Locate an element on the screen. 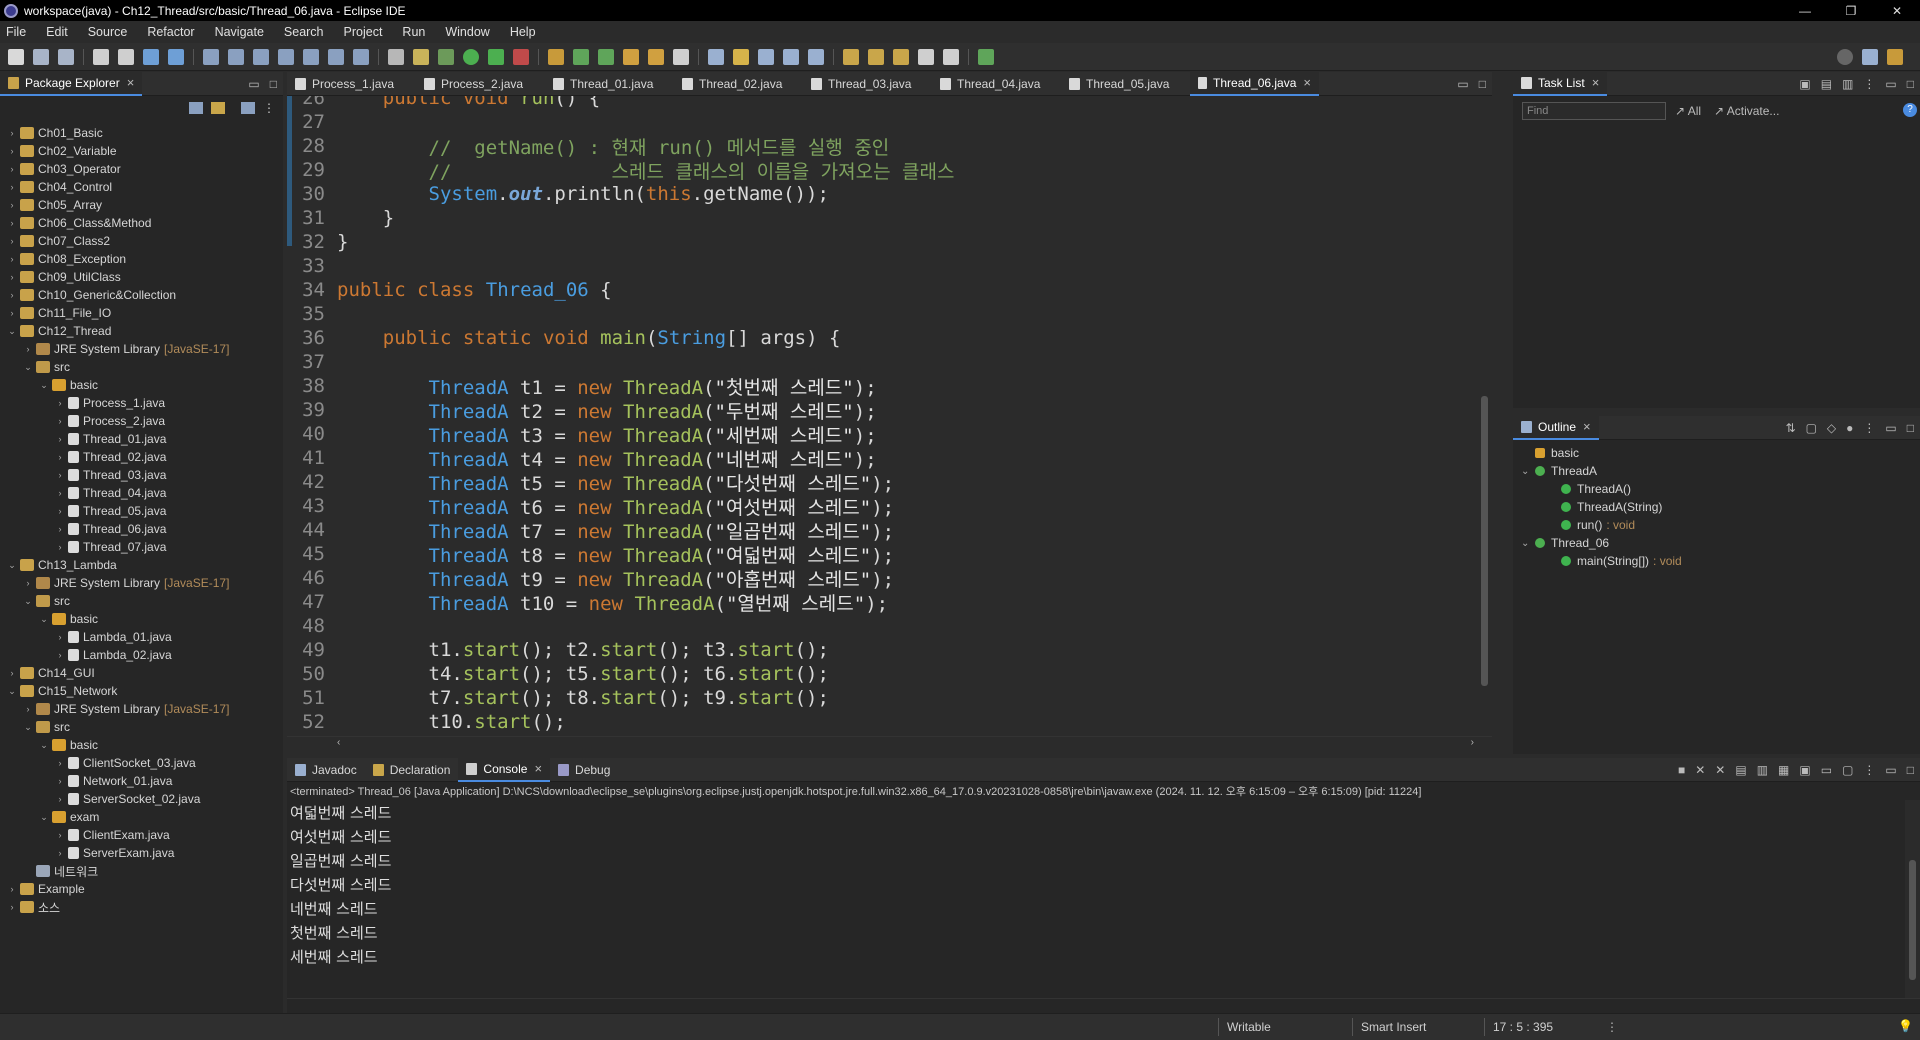 The image size is (1920, 1040). task-find-input: Find is located at coordinates (1594, 111).